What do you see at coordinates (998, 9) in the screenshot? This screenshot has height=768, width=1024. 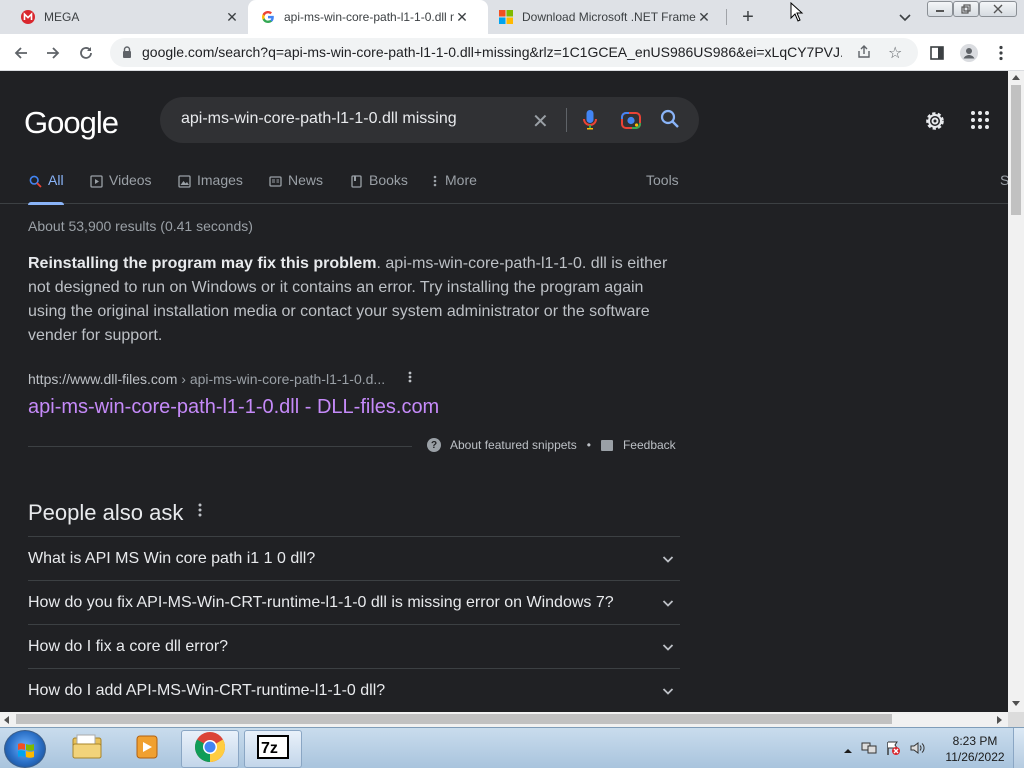 I see `close-window-button` at bounding box center [998, 9].